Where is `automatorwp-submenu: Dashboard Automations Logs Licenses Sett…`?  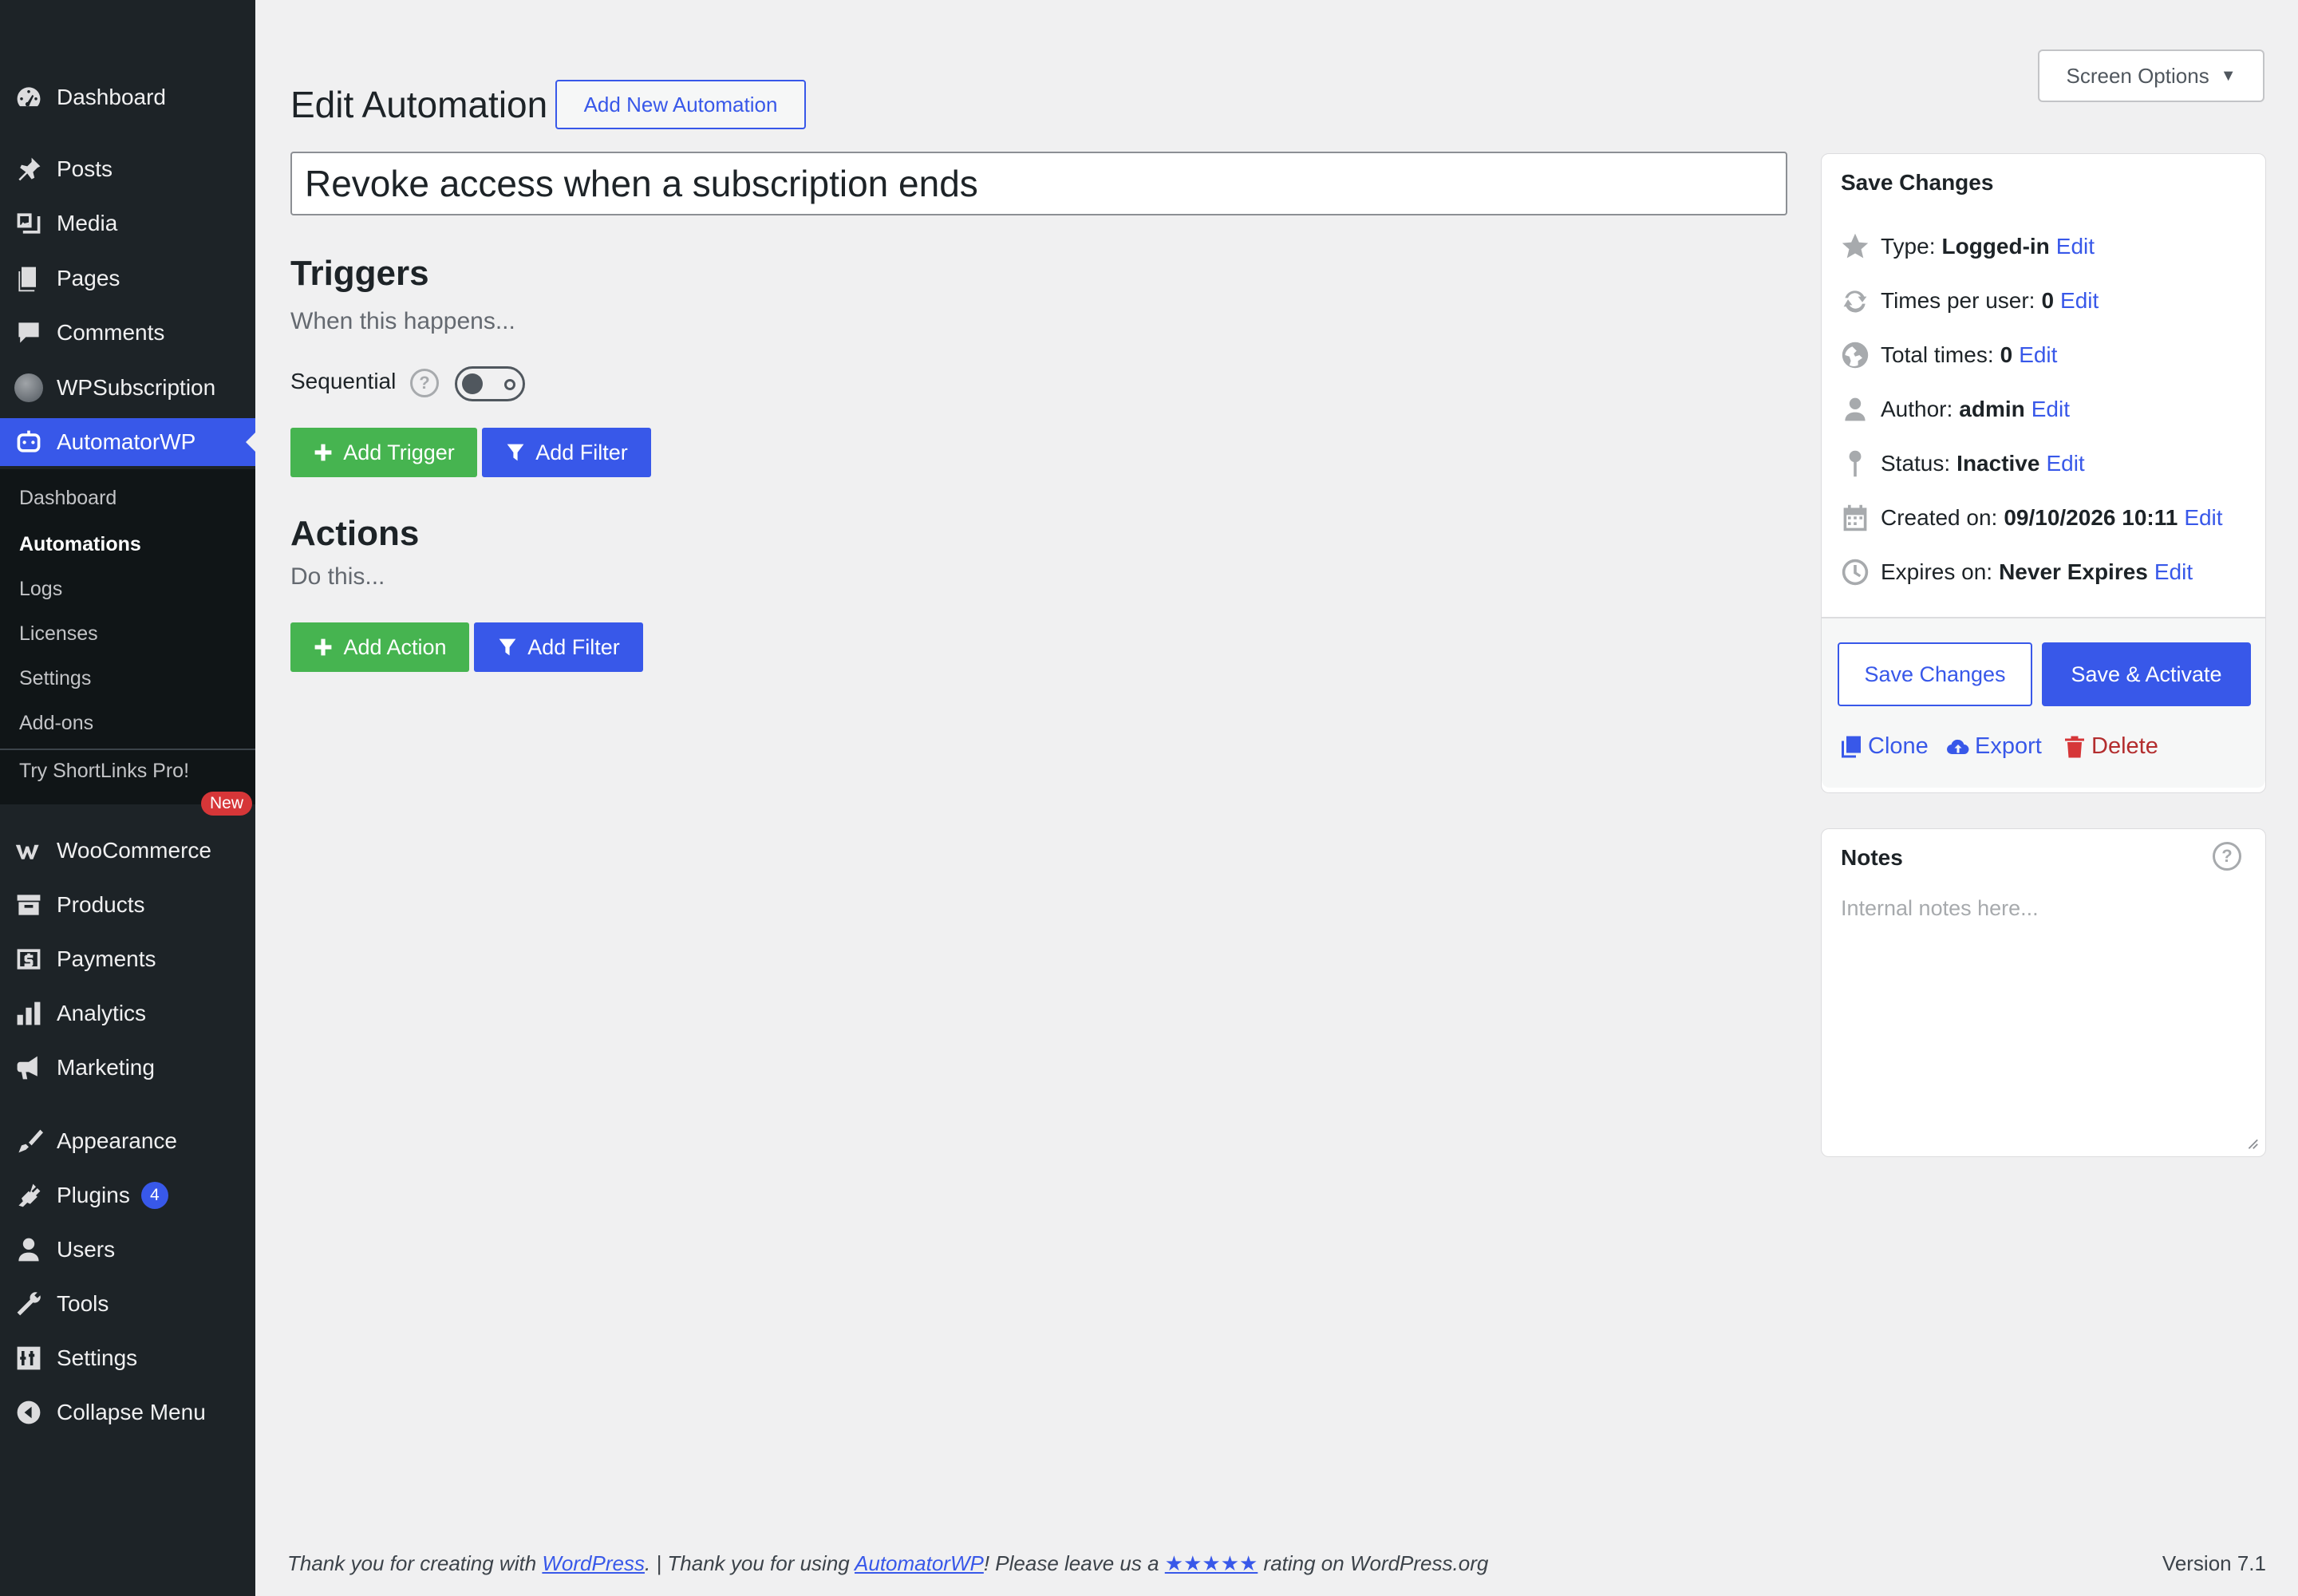
automatorwp-submenu: Dashboard Automations Logs Licenses Sett… is located at coordinates (127, 636).